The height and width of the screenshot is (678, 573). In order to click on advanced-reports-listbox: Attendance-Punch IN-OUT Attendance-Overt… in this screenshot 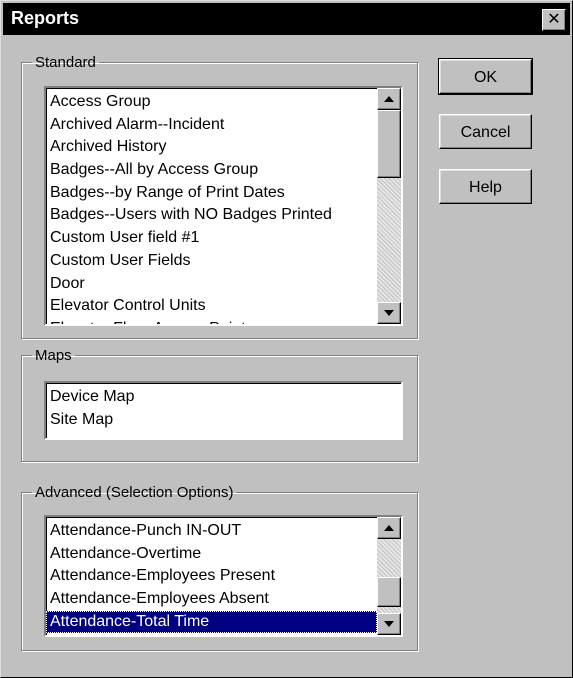, I will do `click(223, 576)`.